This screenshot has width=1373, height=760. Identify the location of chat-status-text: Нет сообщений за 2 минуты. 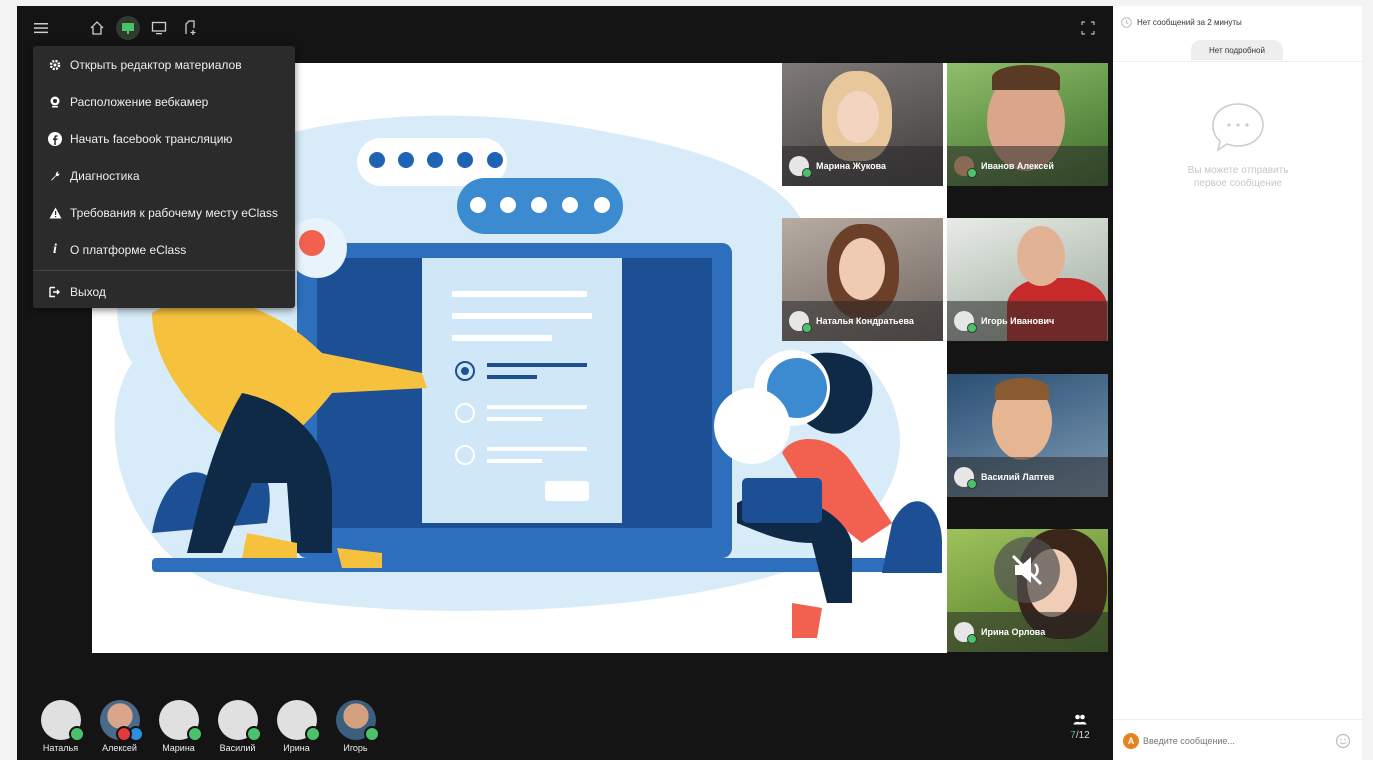
(1189, 22).